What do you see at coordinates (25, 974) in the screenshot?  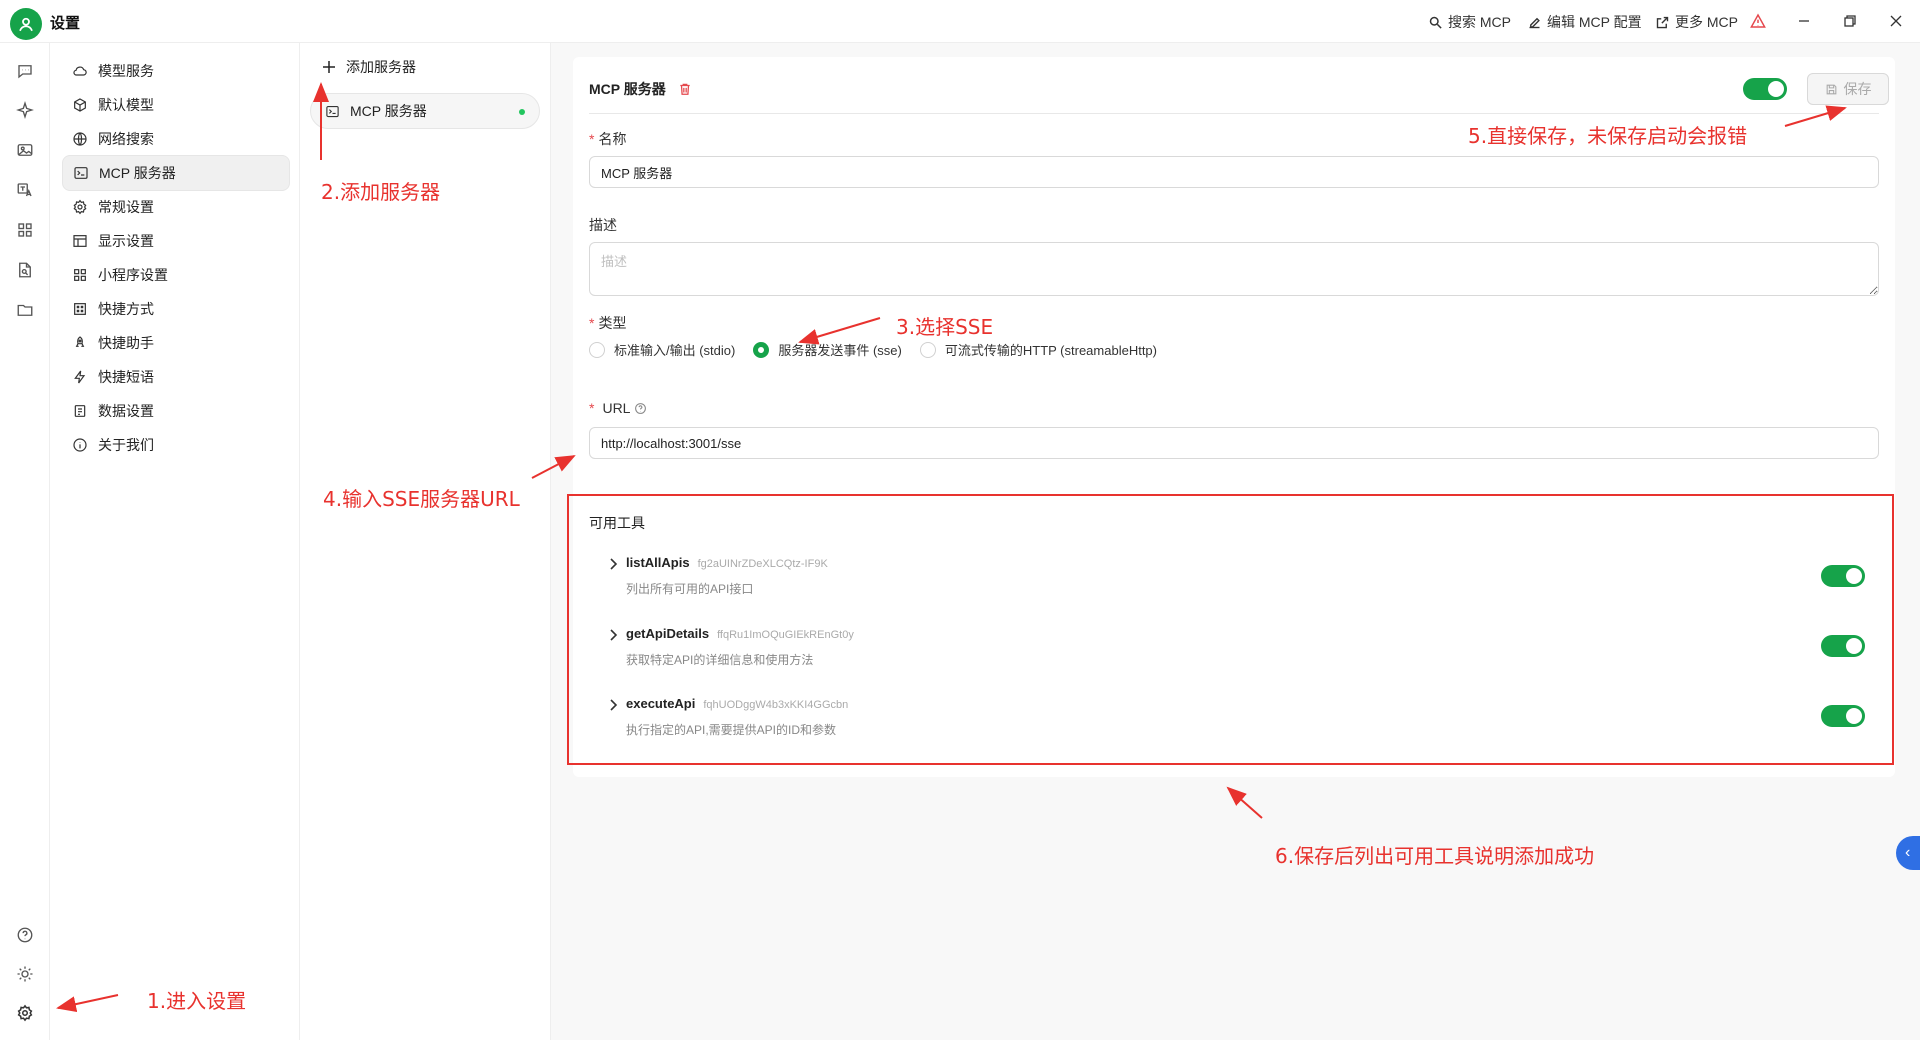 I see `sun-icon` at bounding box center [25, 974].